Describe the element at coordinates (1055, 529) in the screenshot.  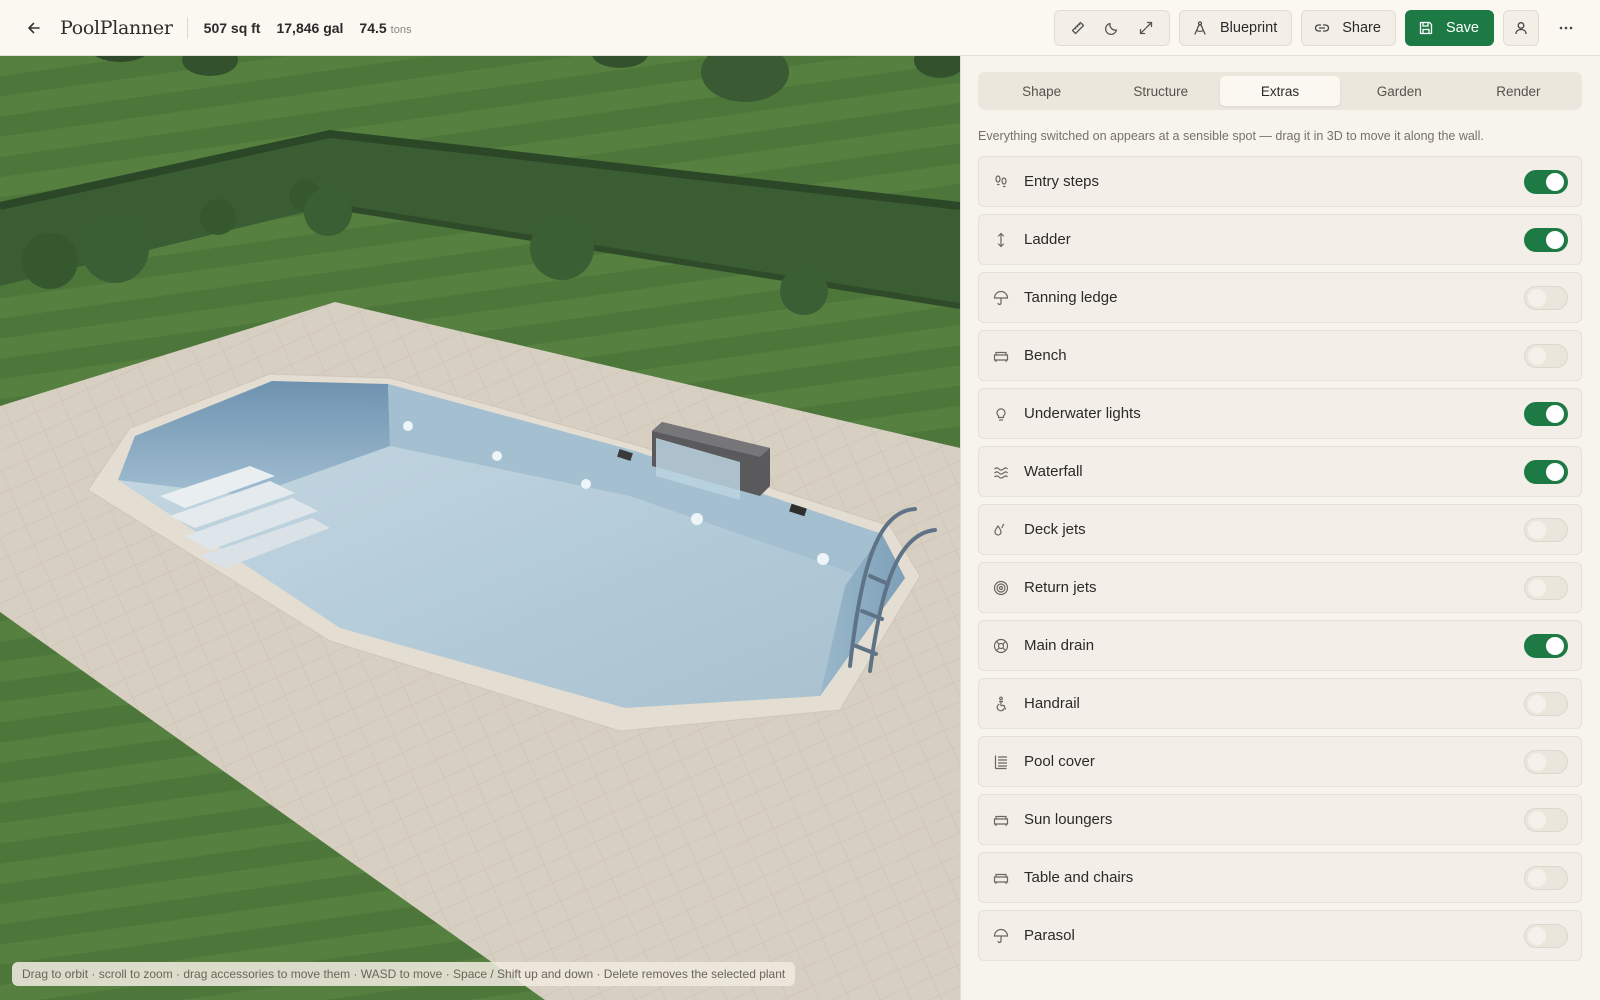
I see `extra-label: Deck jets` at that location.